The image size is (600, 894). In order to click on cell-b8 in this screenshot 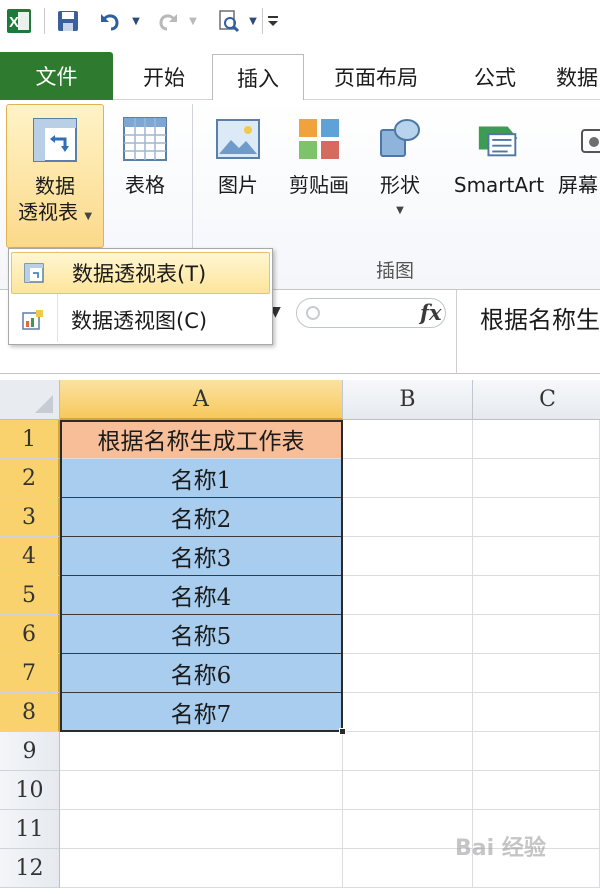, I will do `click(408, 712)`.